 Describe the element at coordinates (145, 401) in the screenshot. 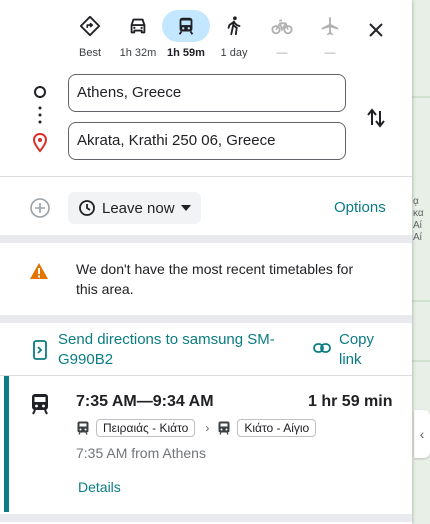

I see `route-time-range: 7:35 AM—9:34 AM` at that location.